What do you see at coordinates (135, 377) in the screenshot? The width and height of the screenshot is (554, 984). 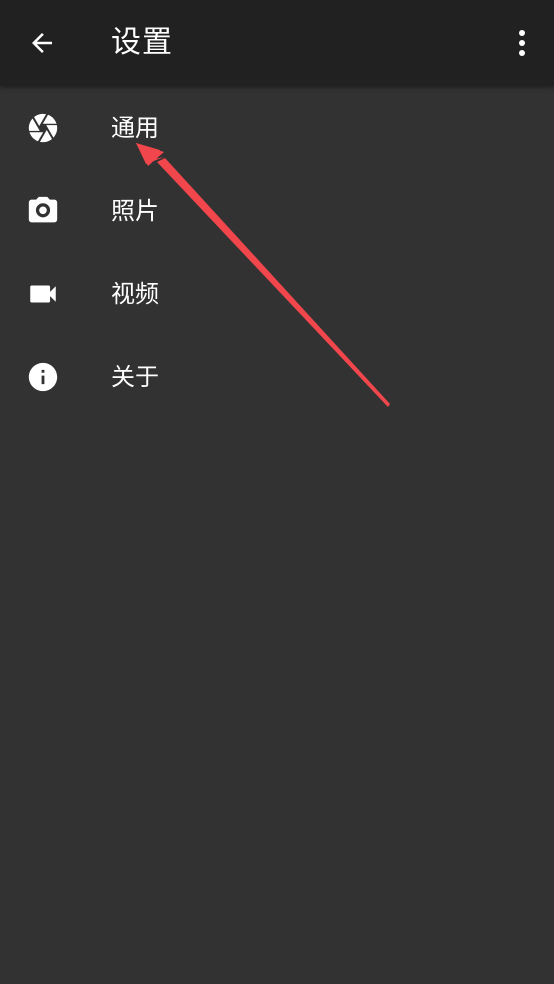 I see `settings-item-label: 关于` at bounding box center [135, 377].